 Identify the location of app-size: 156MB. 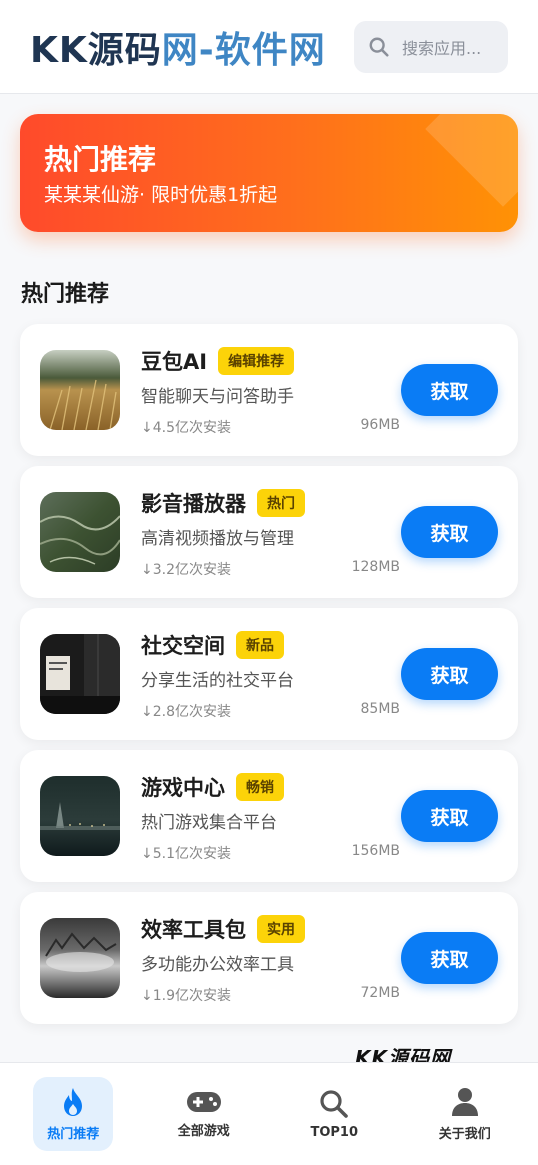
(375, 851).